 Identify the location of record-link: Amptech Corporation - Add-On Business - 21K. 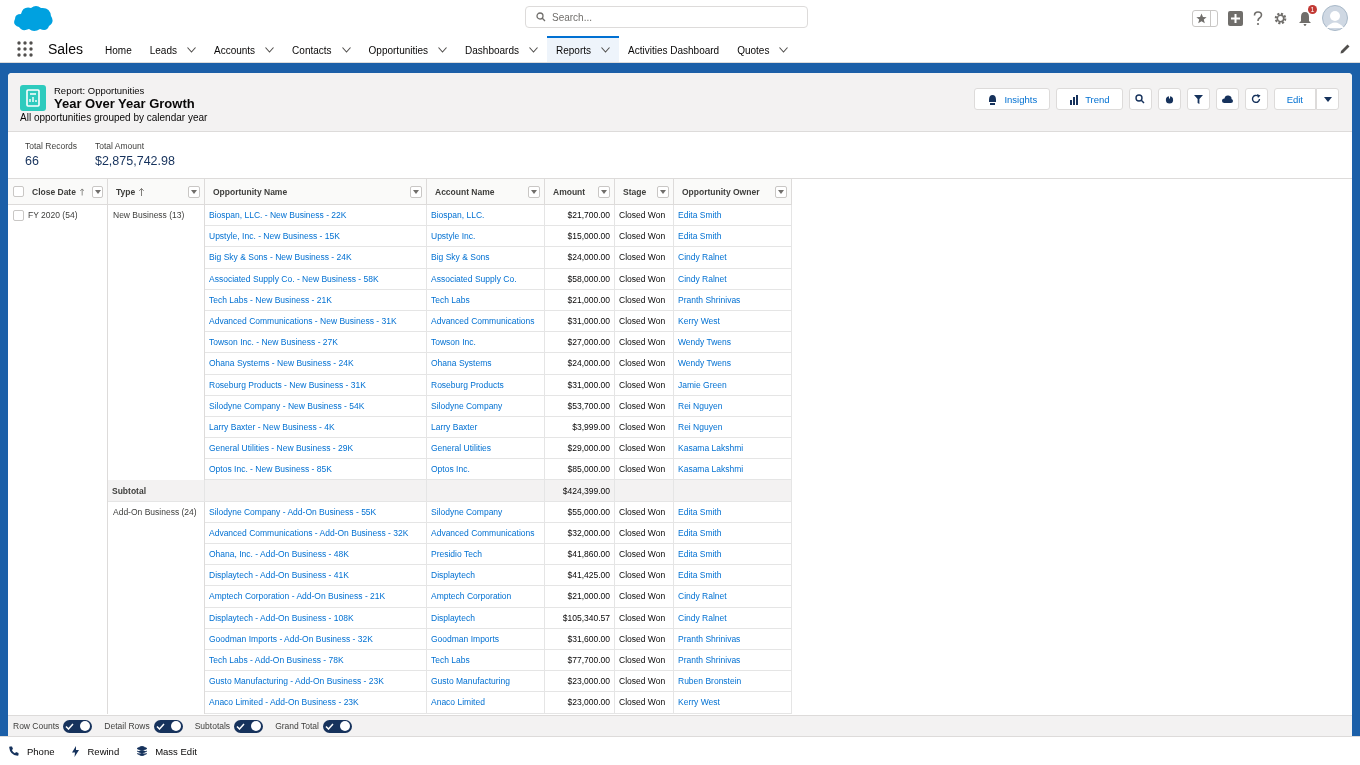
(297, 596).